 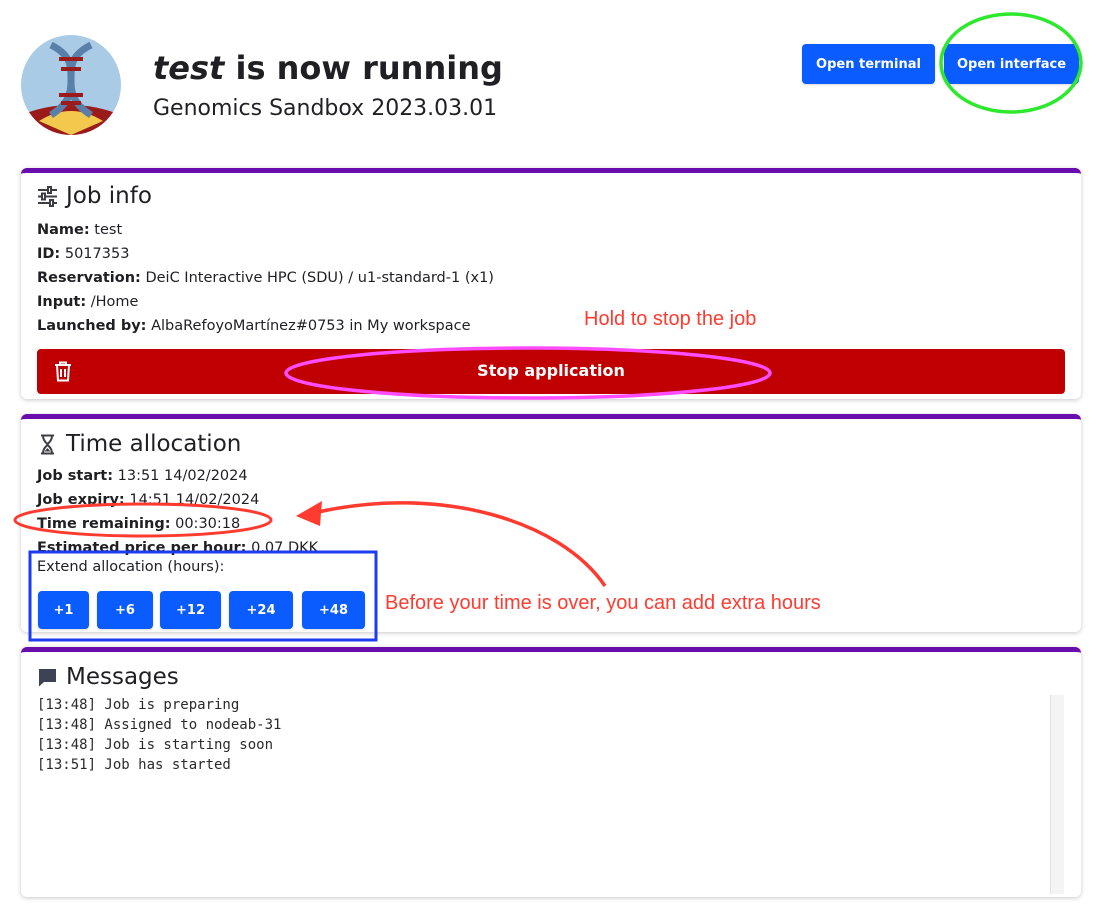 What do you see at coordinates (47, 444) in the screenshot?
I see `hourglass-icon` at bounding box center [47, 444].